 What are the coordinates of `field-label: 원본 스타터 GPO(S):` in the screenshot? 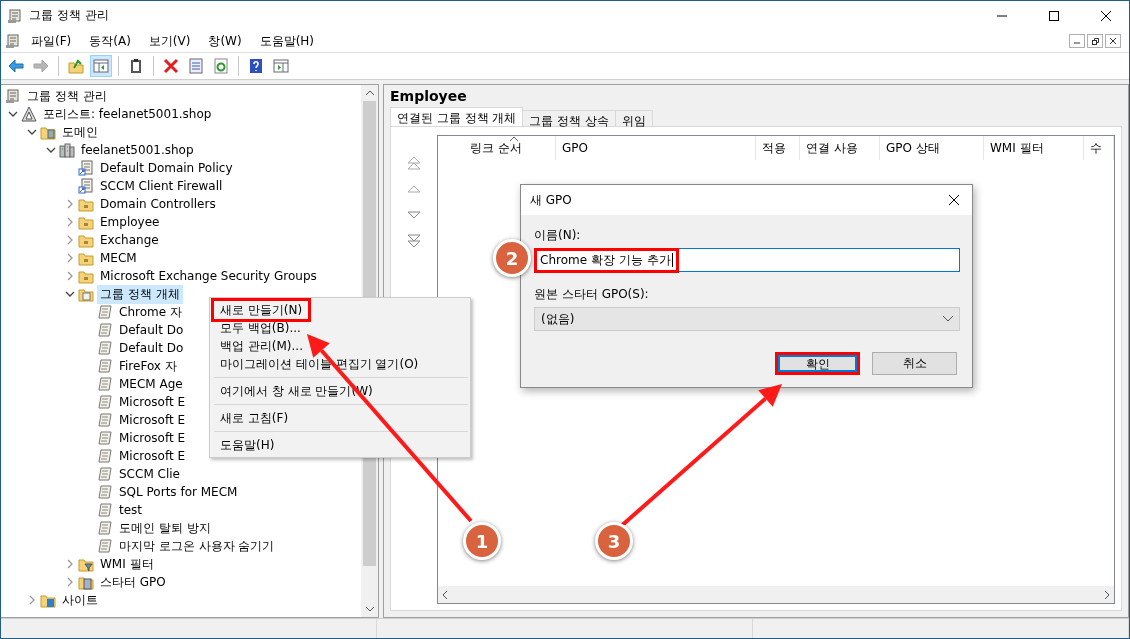 It's located at (591, 294).